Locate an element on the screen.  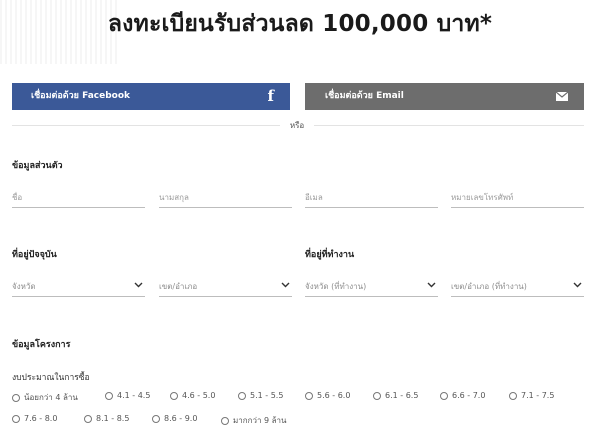
budget-option-label: 8.1 - 8.5 is located at coordinates (113, 418).